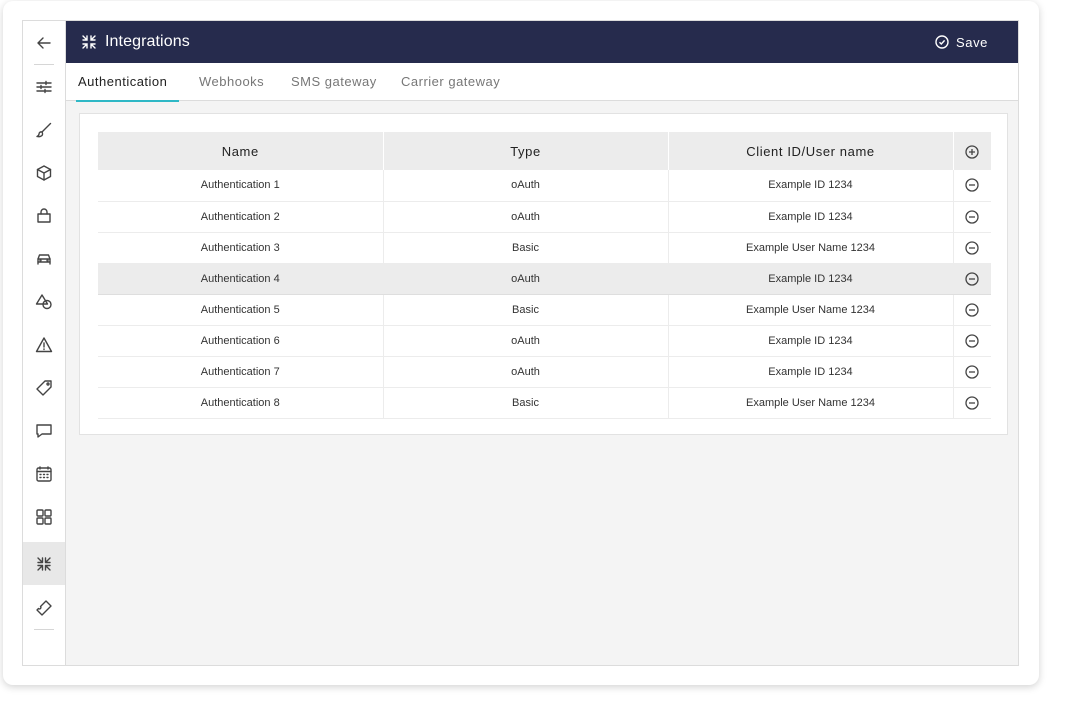 This screenshot has height=702, width=1071. I want to click on cell-name: Authentication 2, so click(241, 217).